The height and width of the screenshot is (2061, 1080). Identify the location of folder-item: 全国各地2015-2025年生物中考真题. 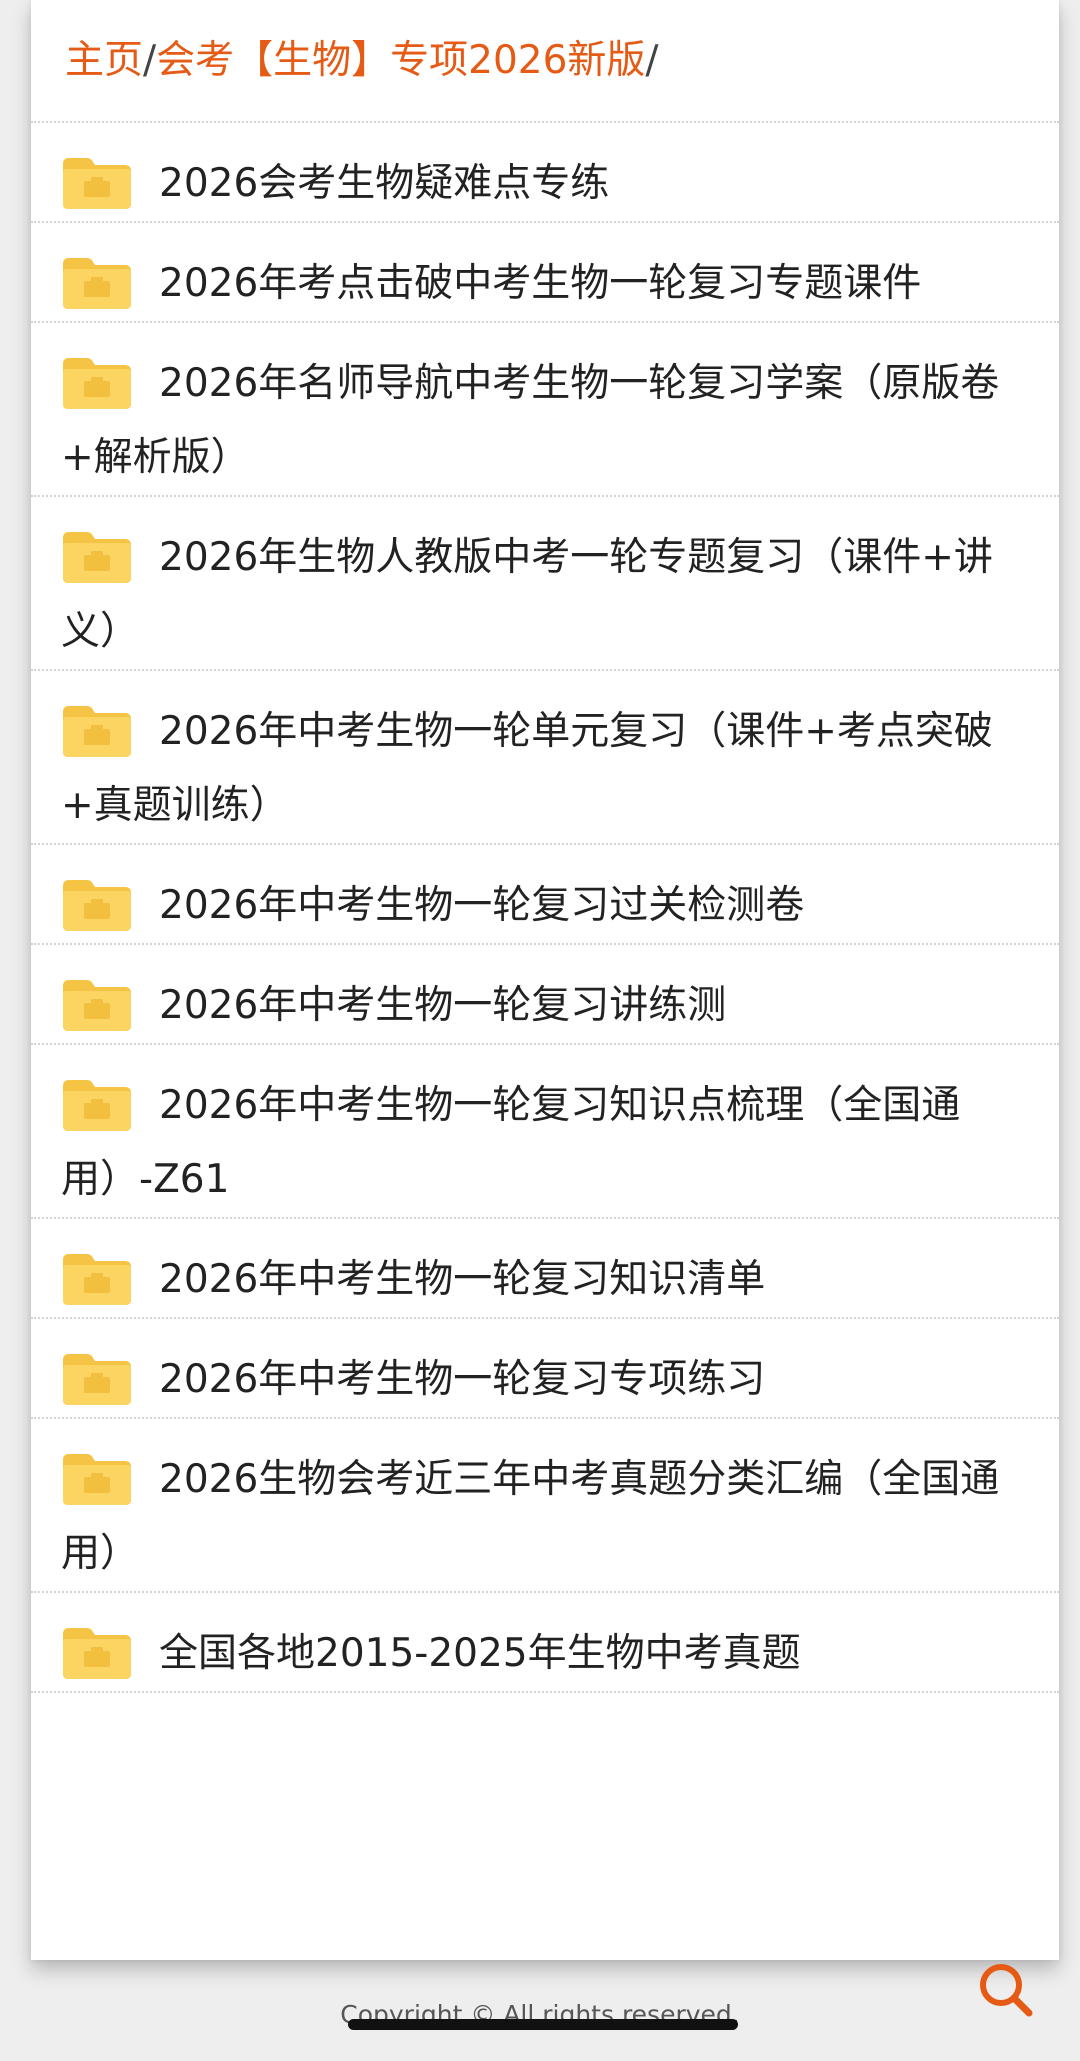
(545, 1643).